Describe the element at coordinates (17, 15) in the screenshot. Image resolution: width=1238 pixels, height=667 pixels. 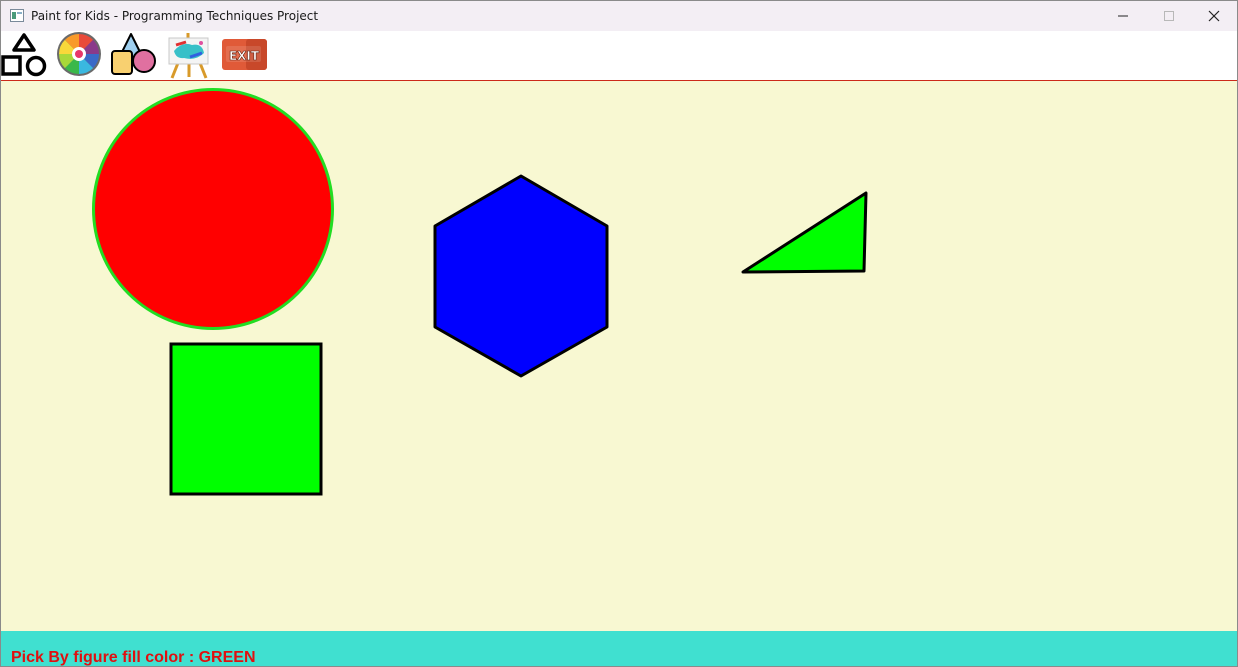
I see `app-icon` at that location.